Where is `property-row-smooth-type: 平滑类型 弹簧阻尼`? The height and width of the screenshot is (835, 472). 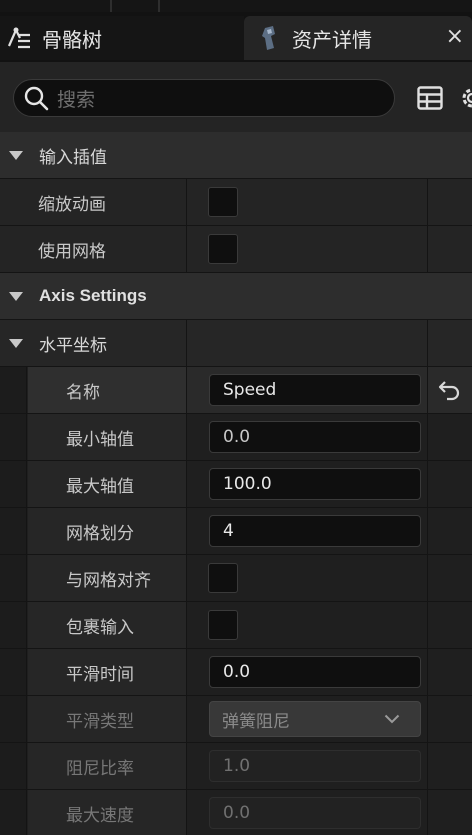 property-row-smooth-type: 平滑类型 弹簧阻尼 is located at coordinates (236, 719).